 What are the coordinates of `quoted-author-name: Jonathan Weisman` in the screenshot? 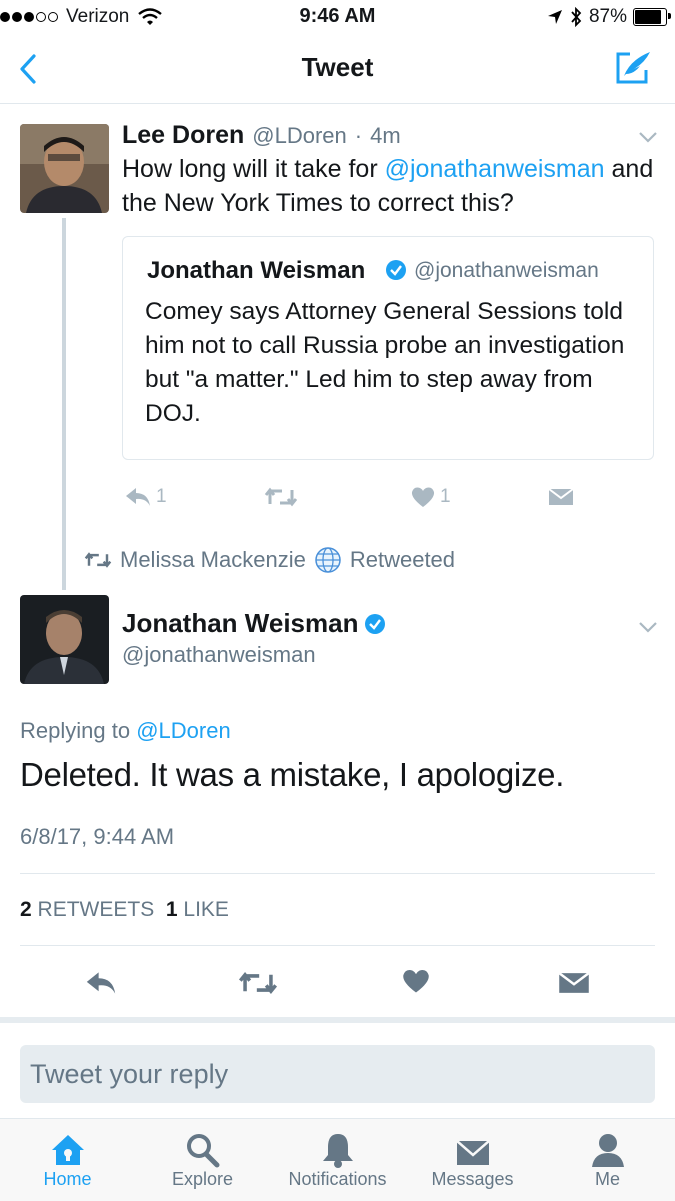 It's located at (256, 270).